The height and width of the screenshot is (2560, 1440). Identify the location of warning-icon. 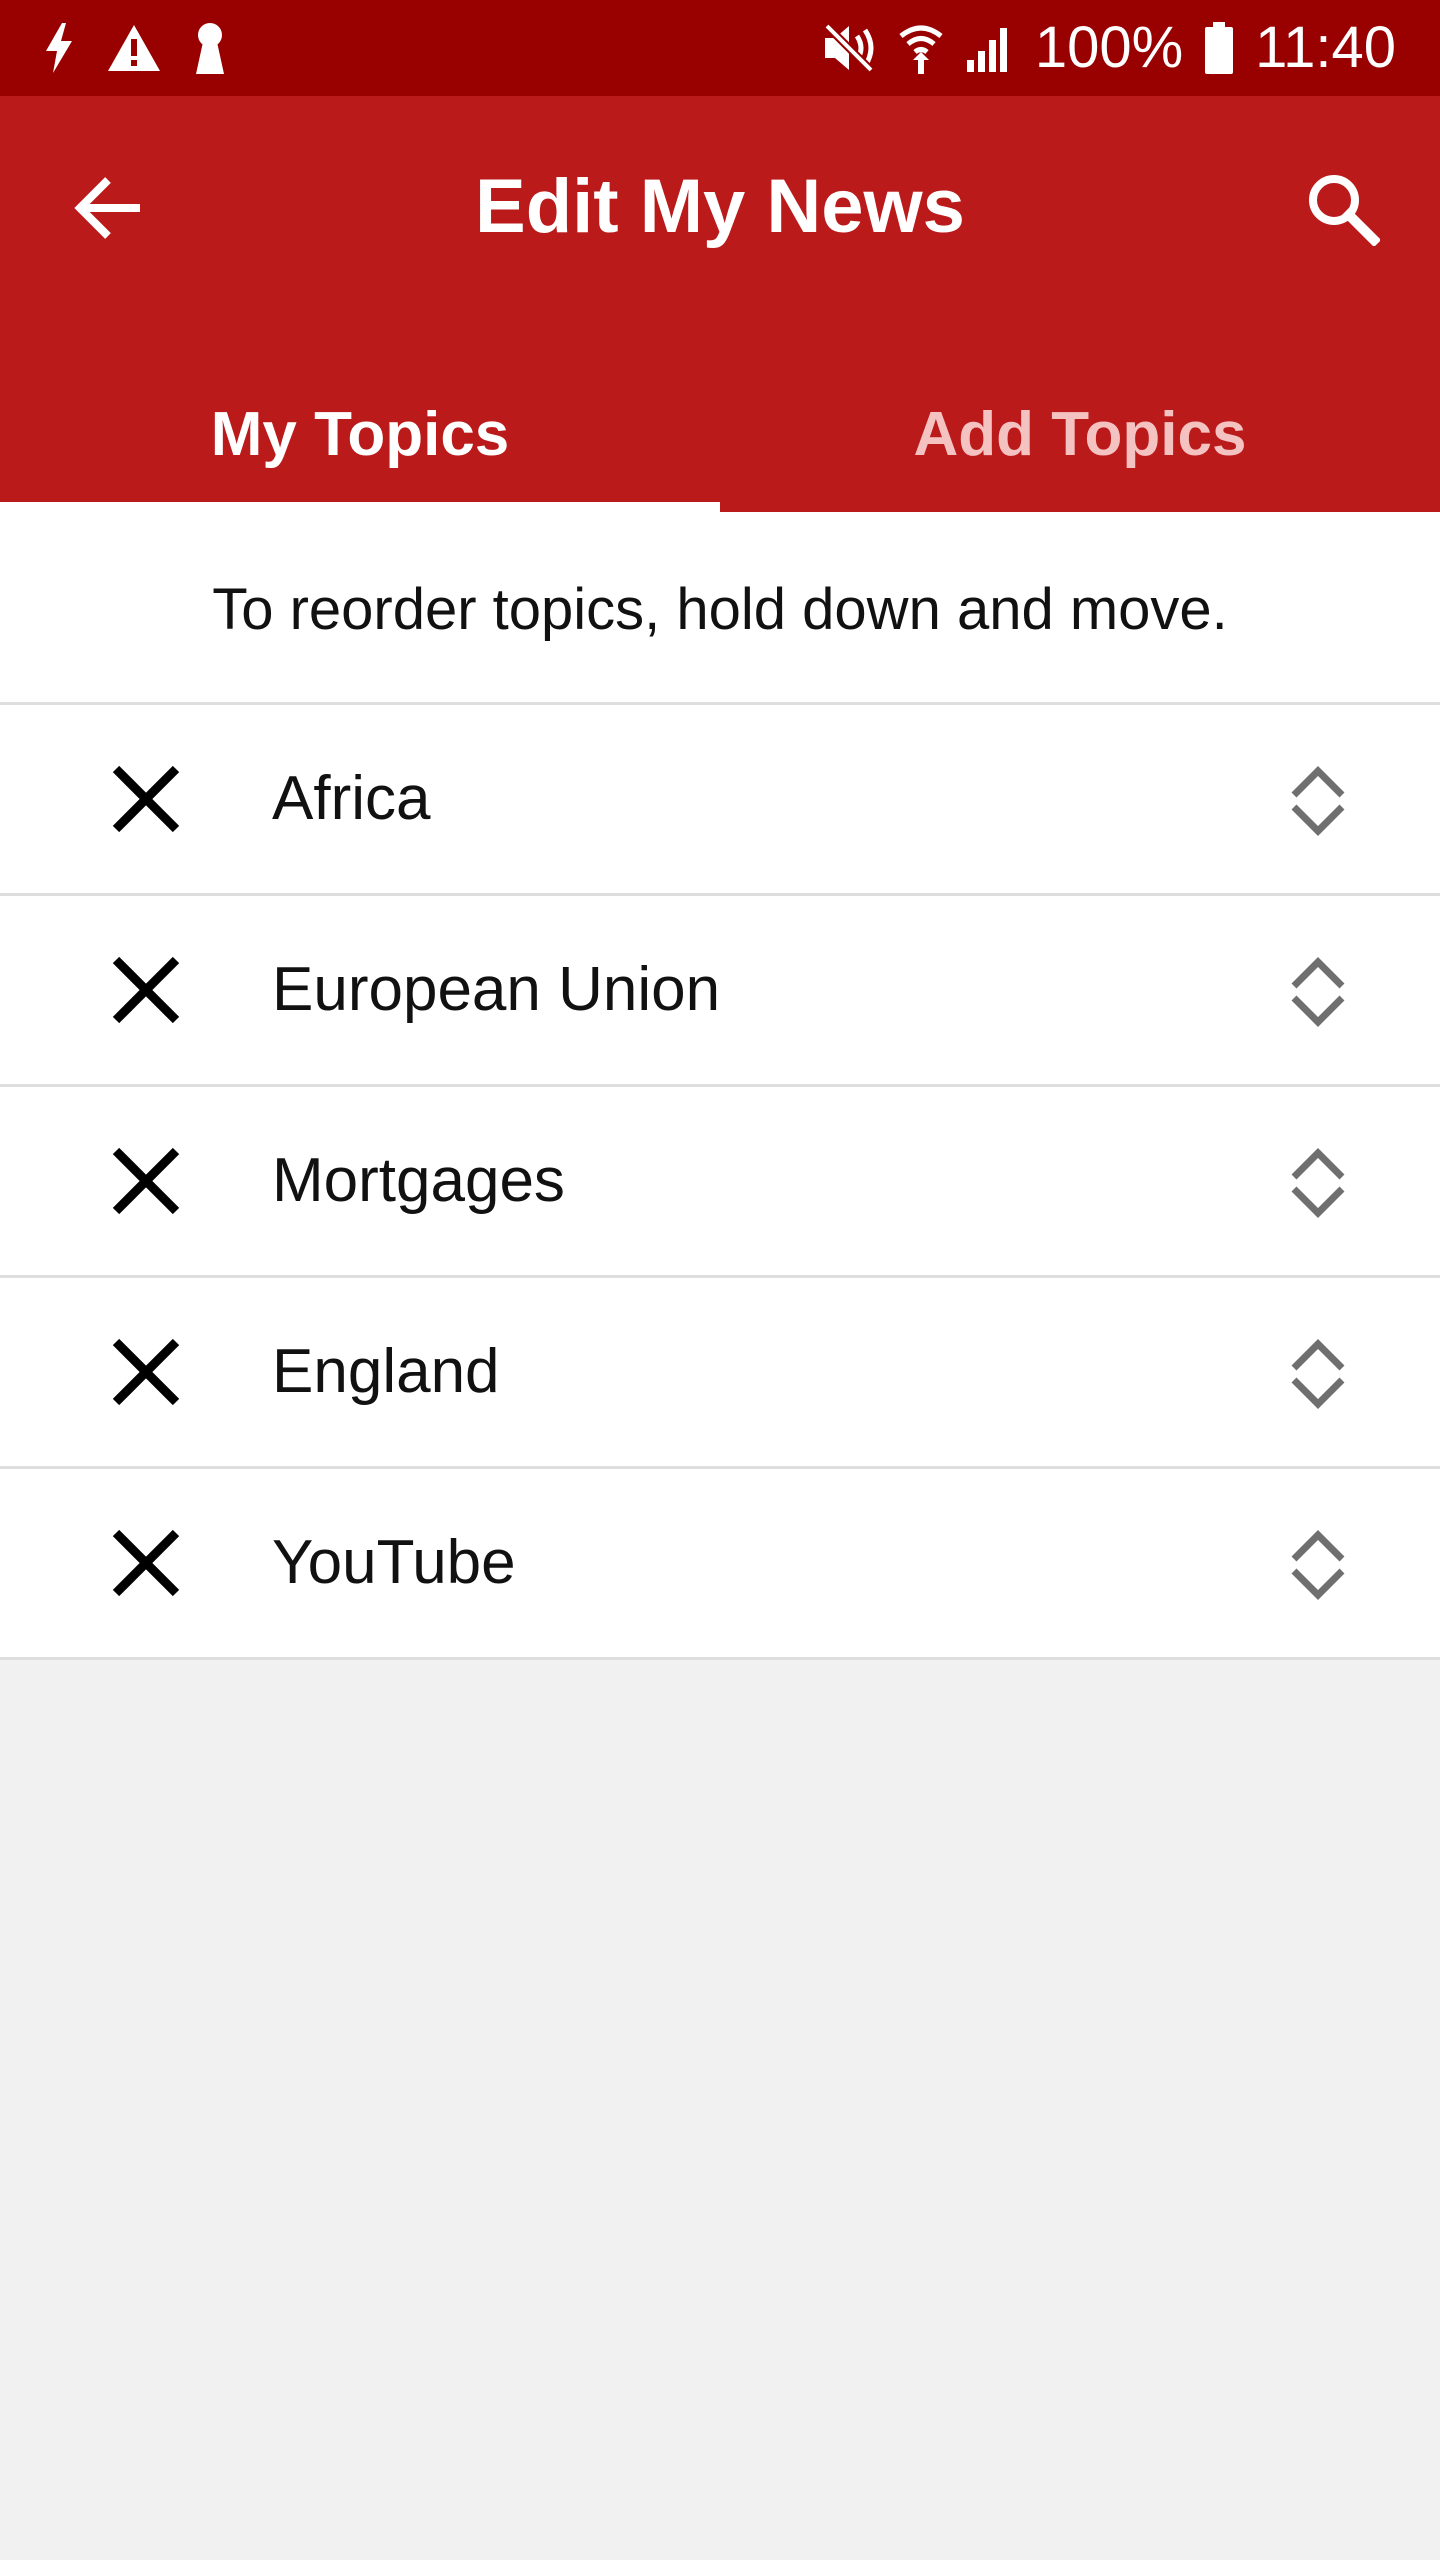
(134, 48).